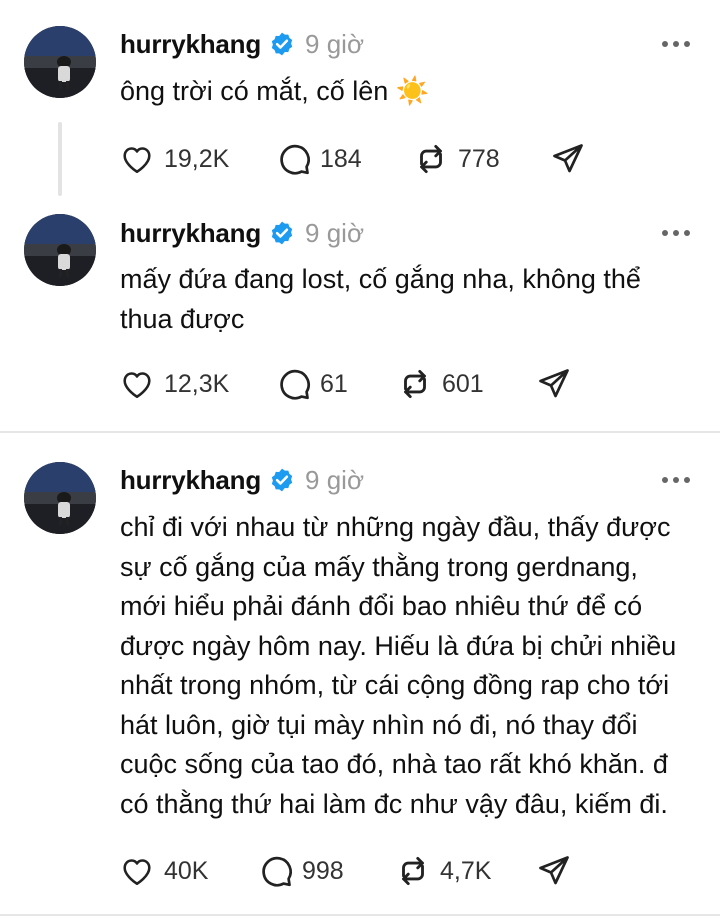 This screenshot has height=919, width=720. I want to click on like-count: 19,2K, so click(197, 158).